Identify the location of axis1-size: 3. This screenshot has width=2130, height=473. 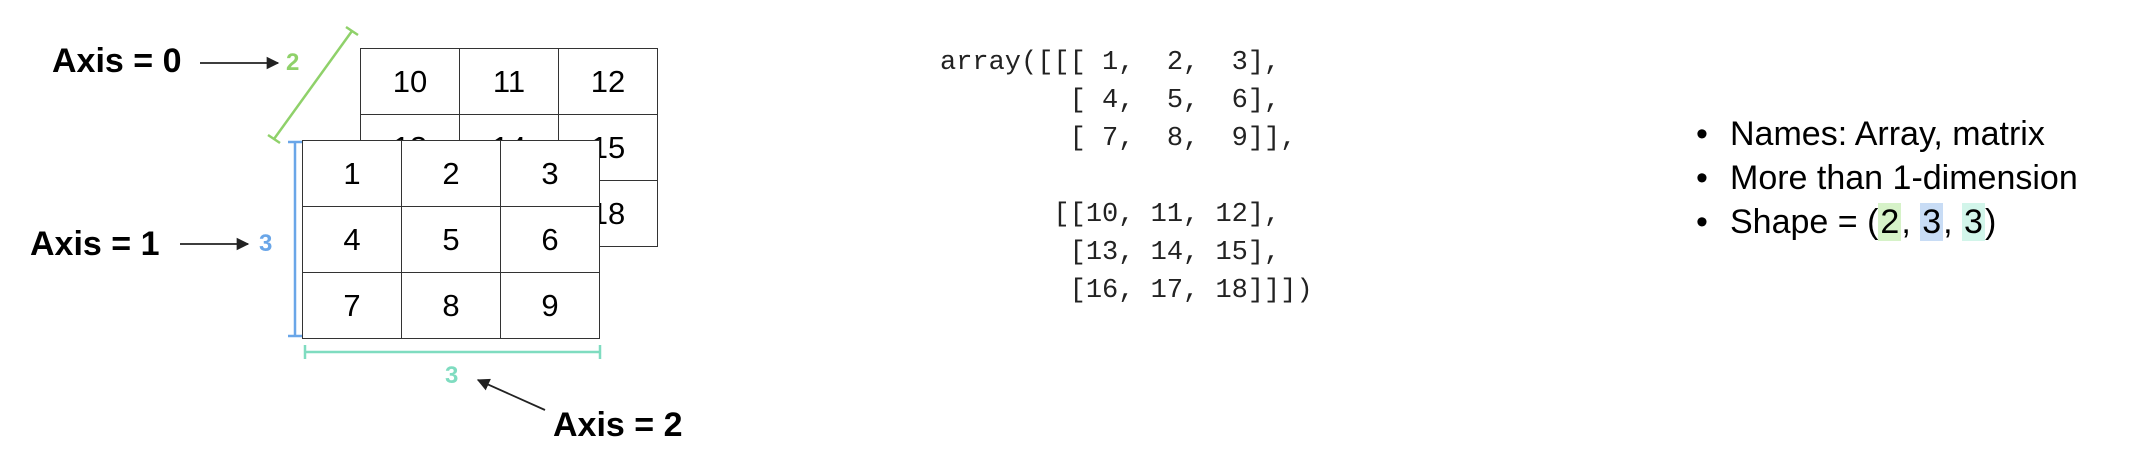
(266, 243).